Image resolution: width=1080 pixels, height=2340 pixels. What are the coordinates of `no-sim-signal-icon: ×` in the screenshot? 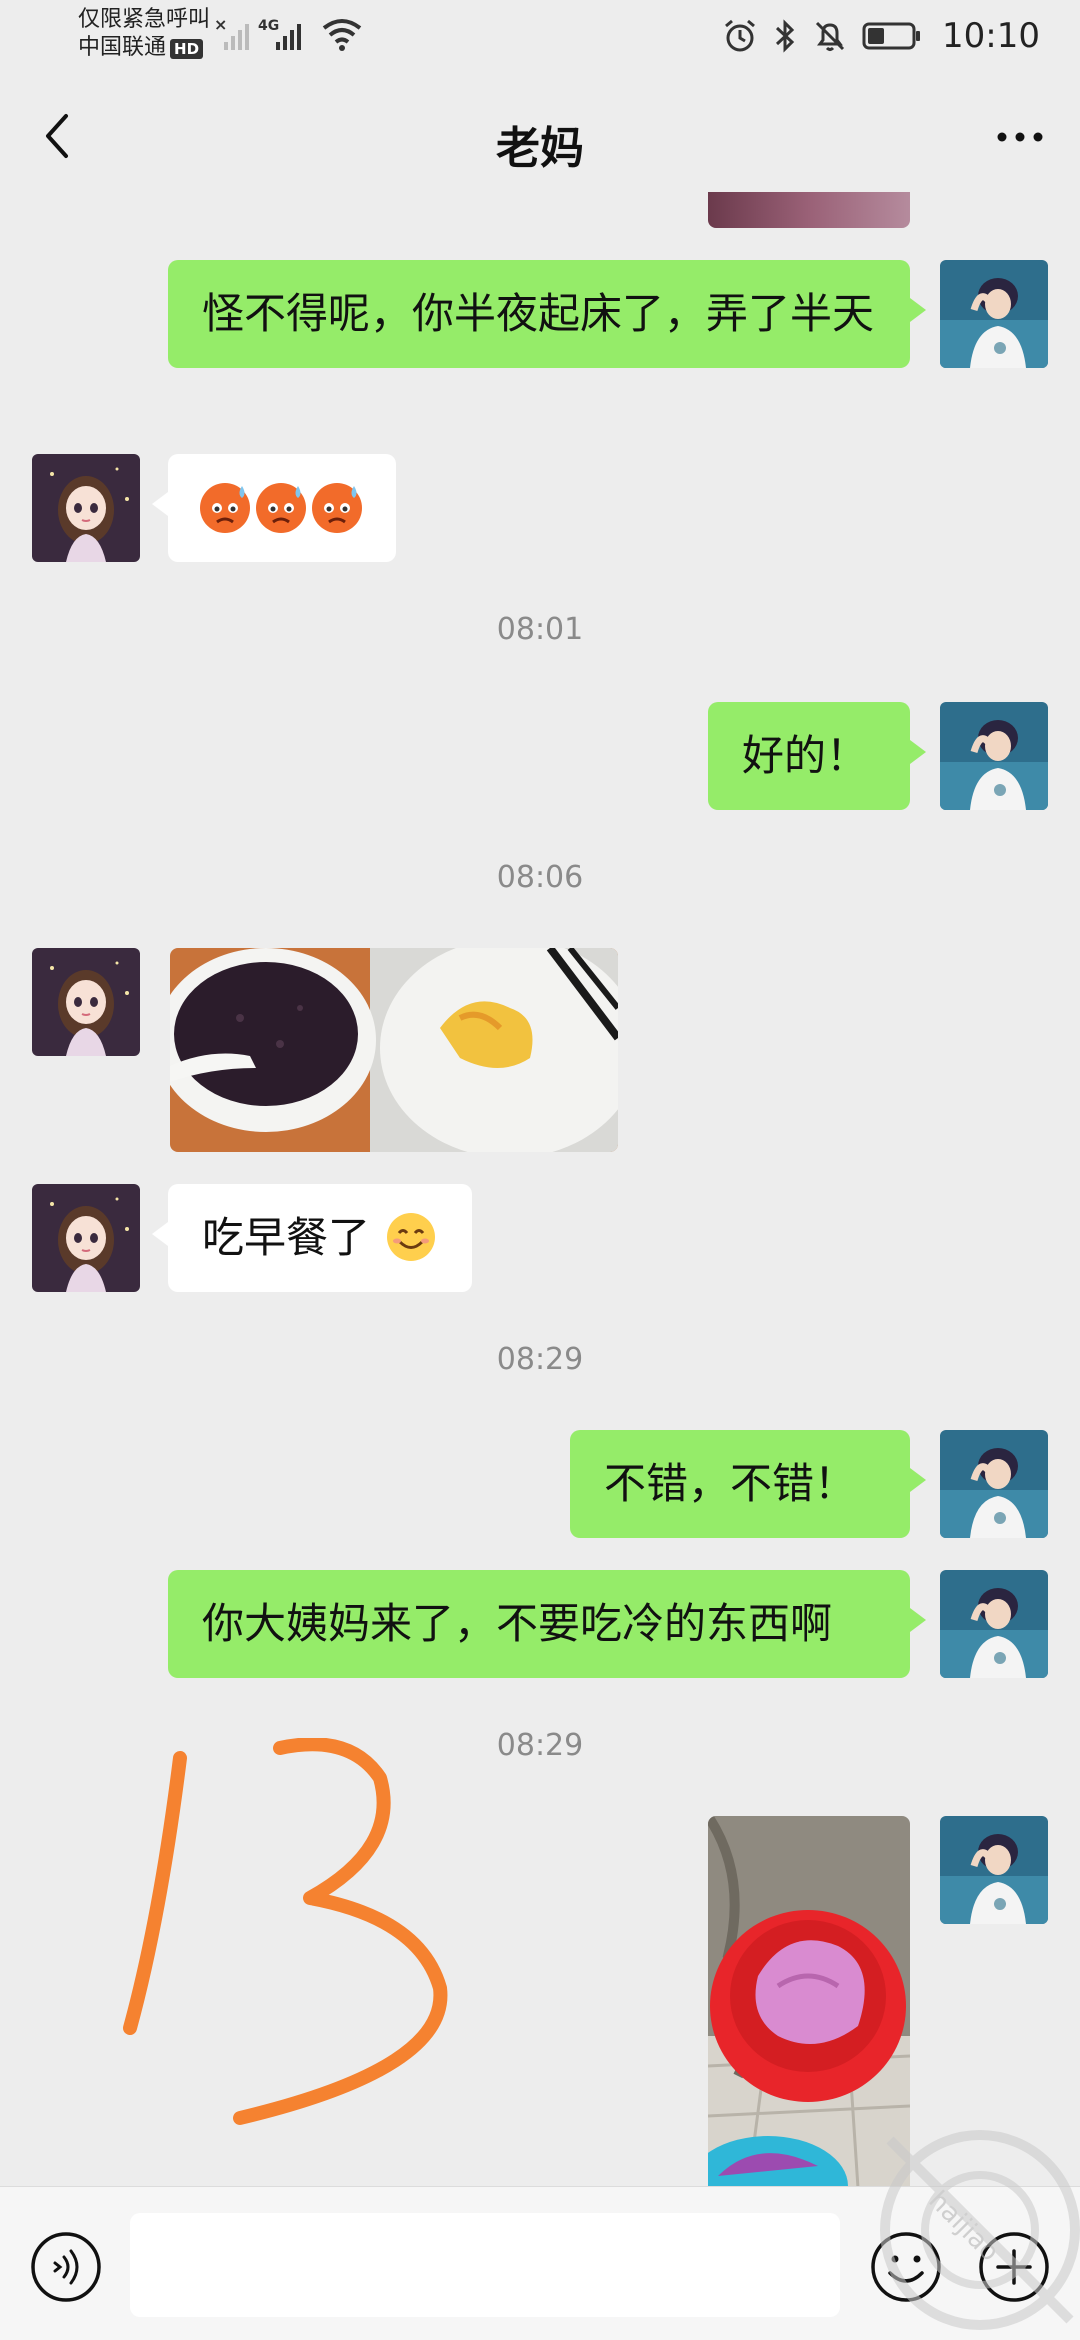 It's located at (231, 33).